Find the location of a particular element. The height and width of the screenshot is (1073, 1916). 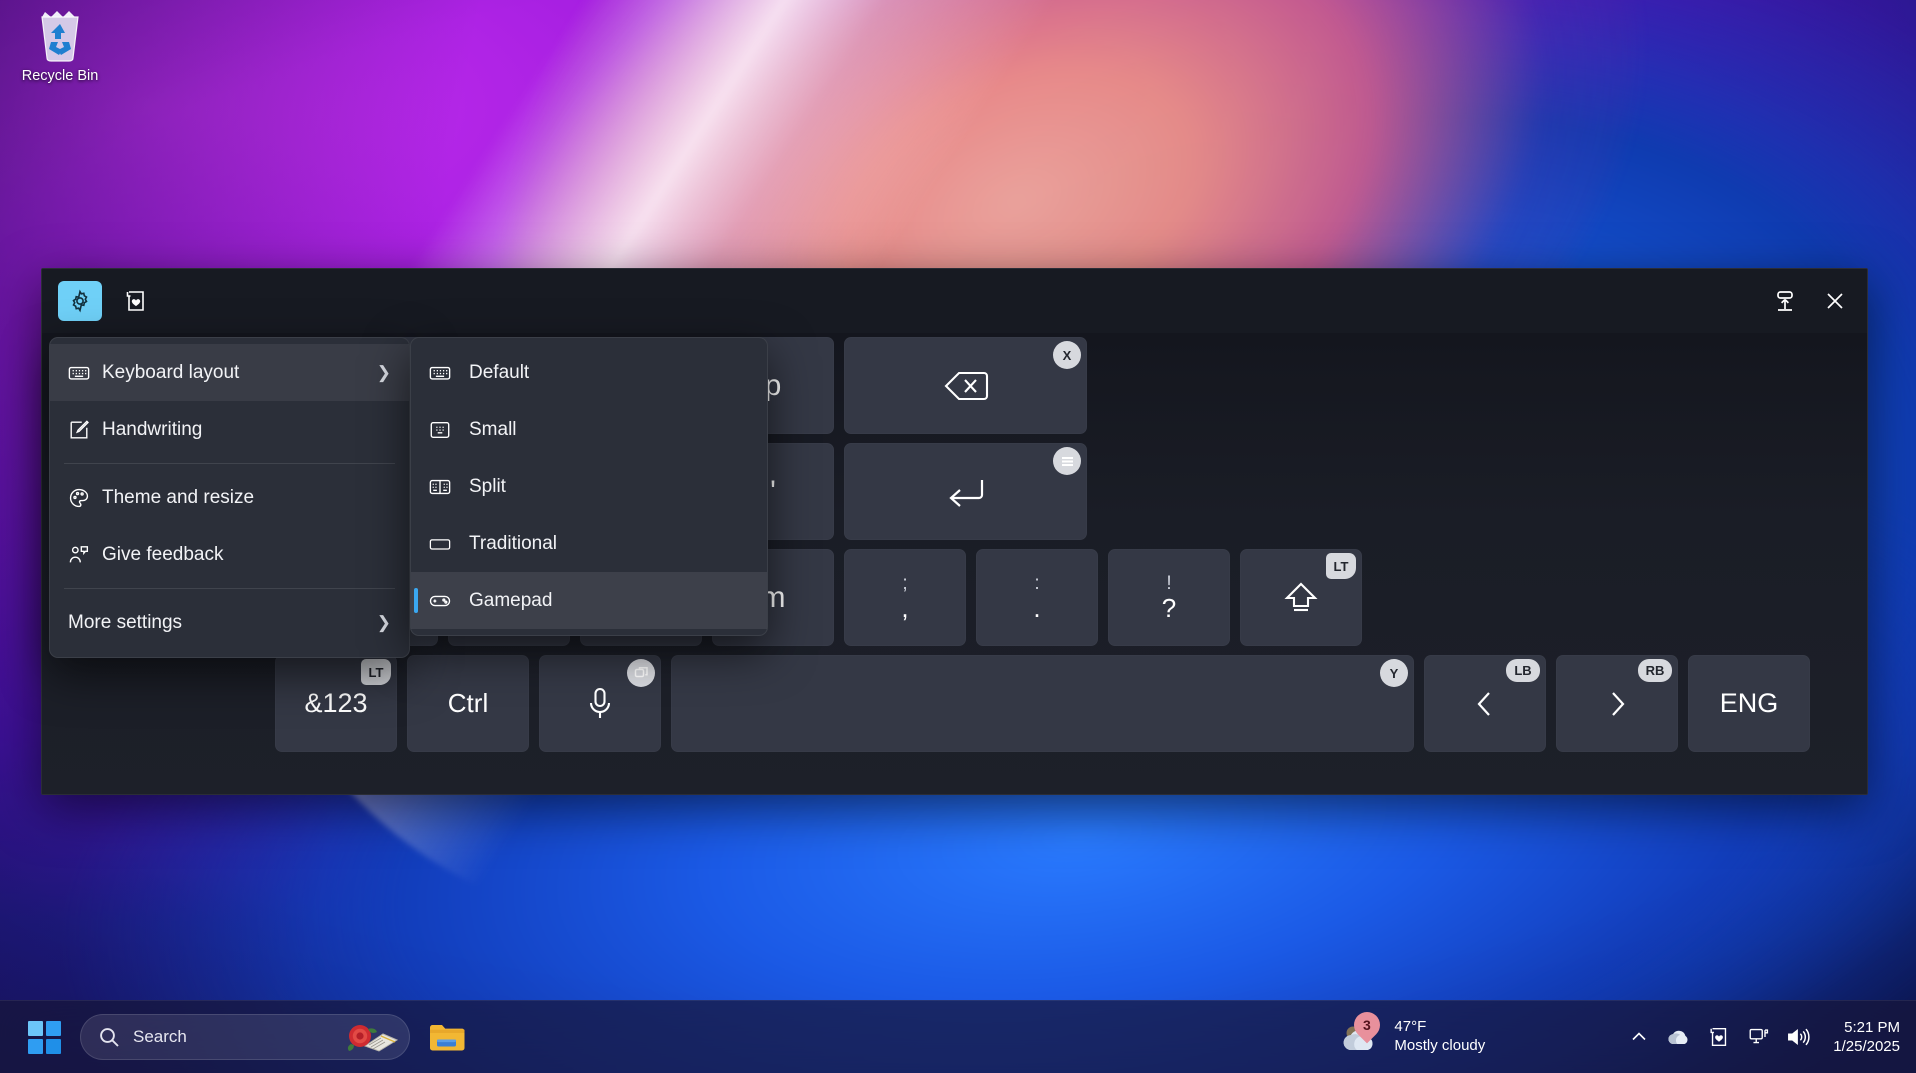

key-question: ! ? is located at coordinates (1169, 597).